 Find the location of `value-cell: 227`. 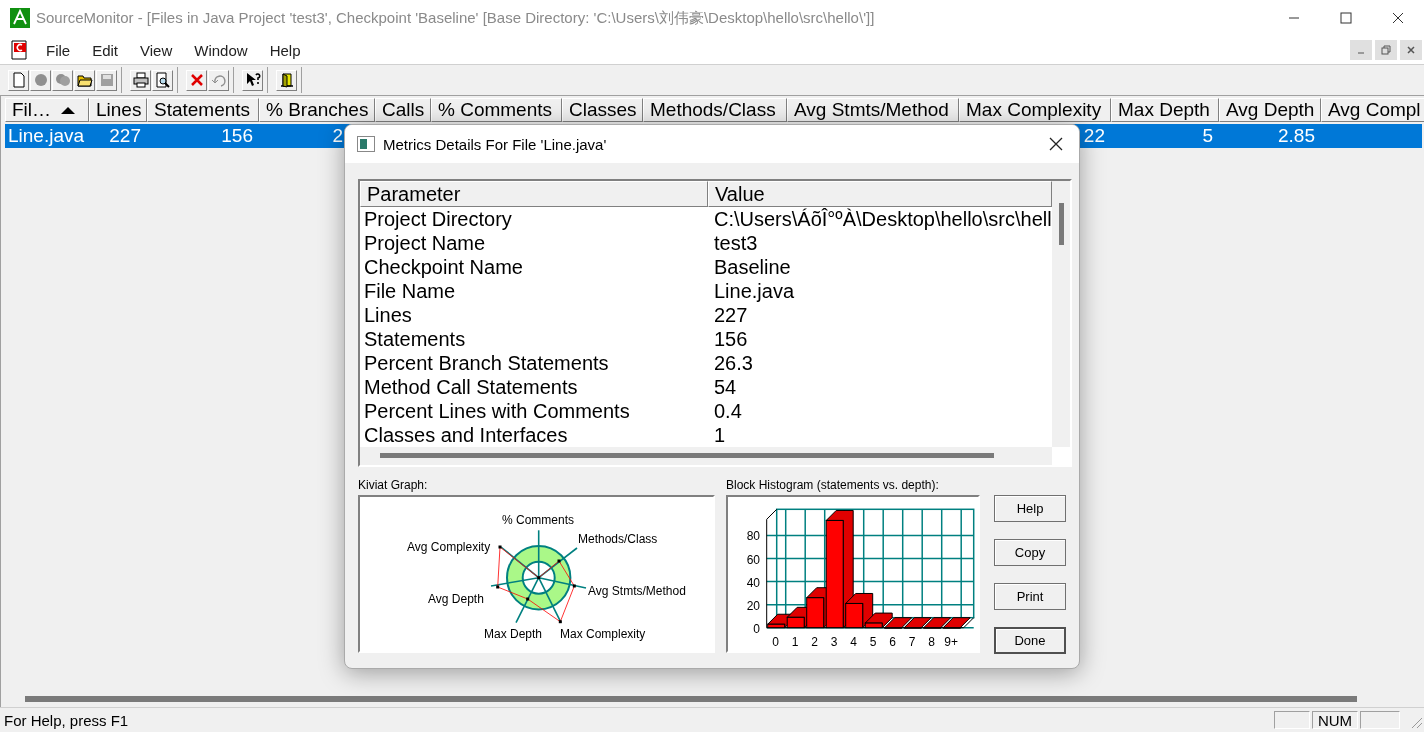

value-cell: 227 is located at coordinates (731, 315).